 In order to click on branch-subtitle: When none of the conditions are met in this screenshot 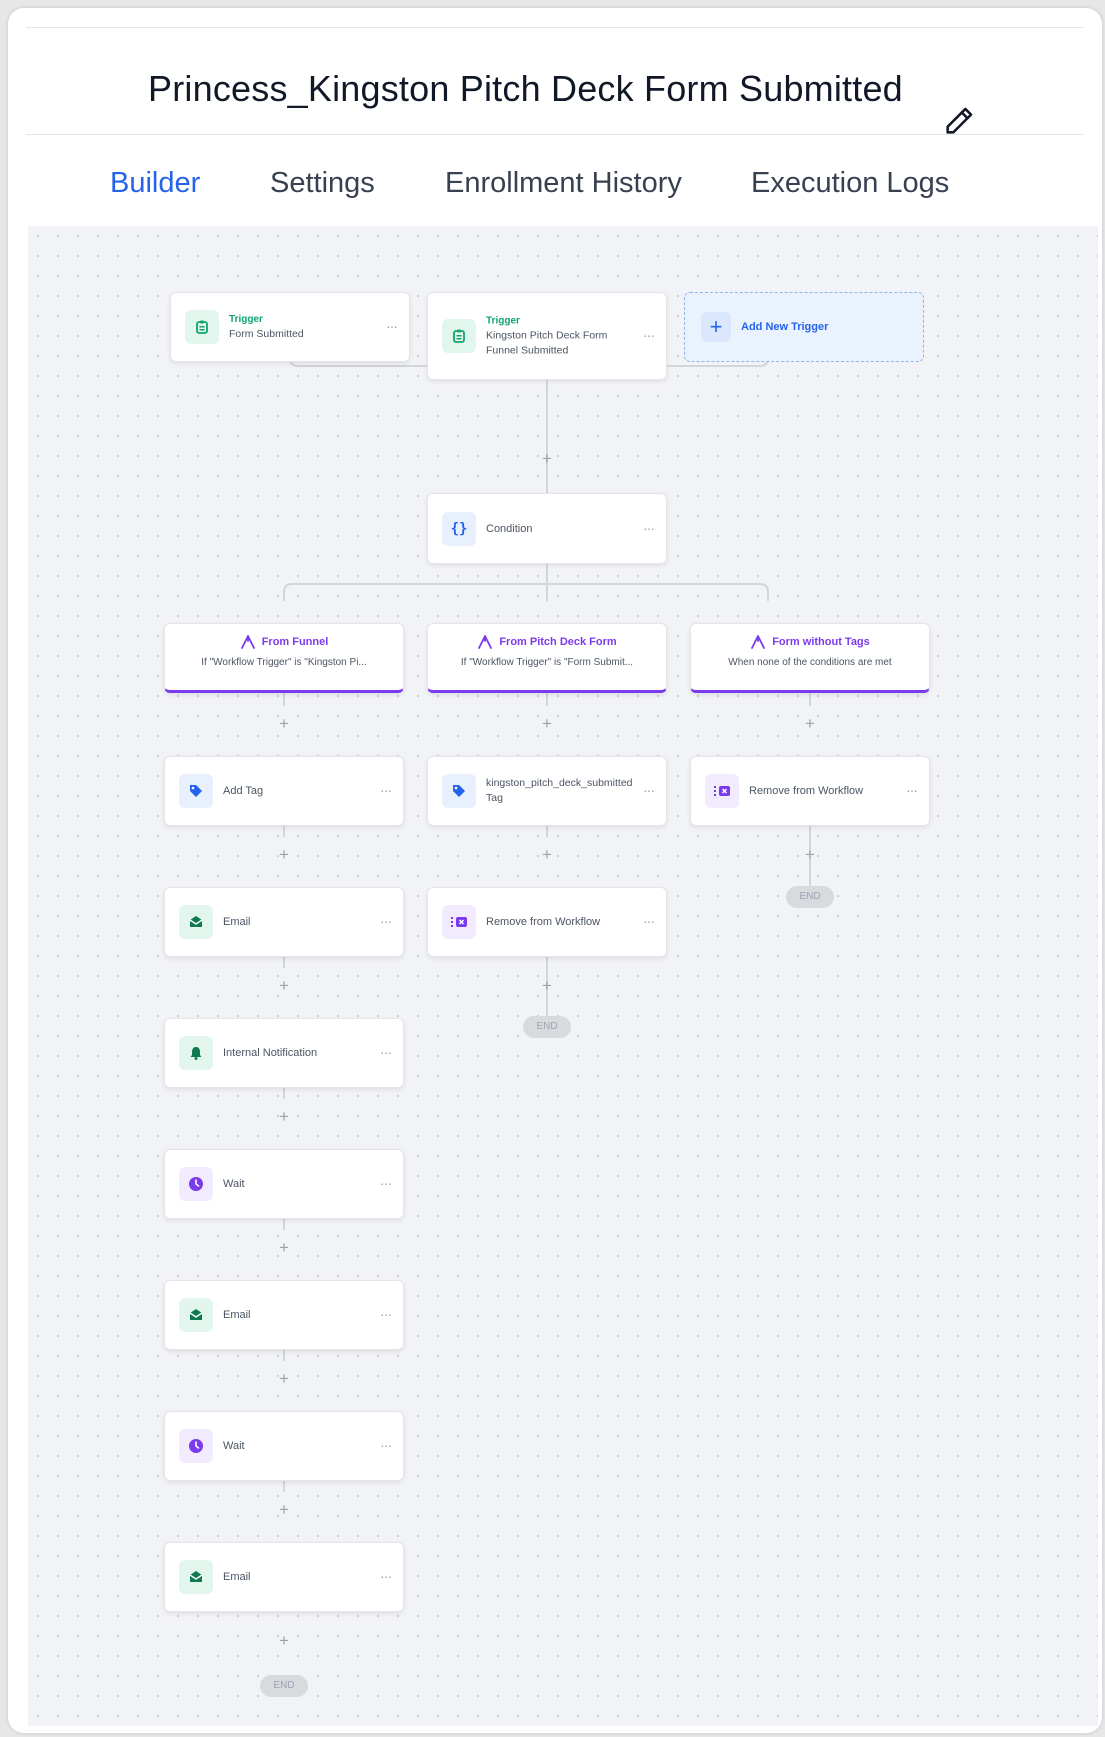, I will do `click(810, 662)`.